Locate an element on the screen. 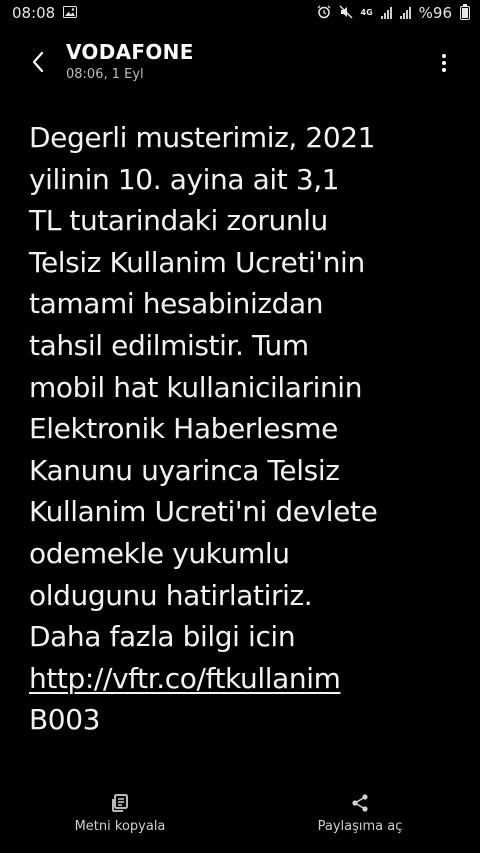 This screenshot has height=853, width=480. more-options-button is located at coordinates (444, 63).